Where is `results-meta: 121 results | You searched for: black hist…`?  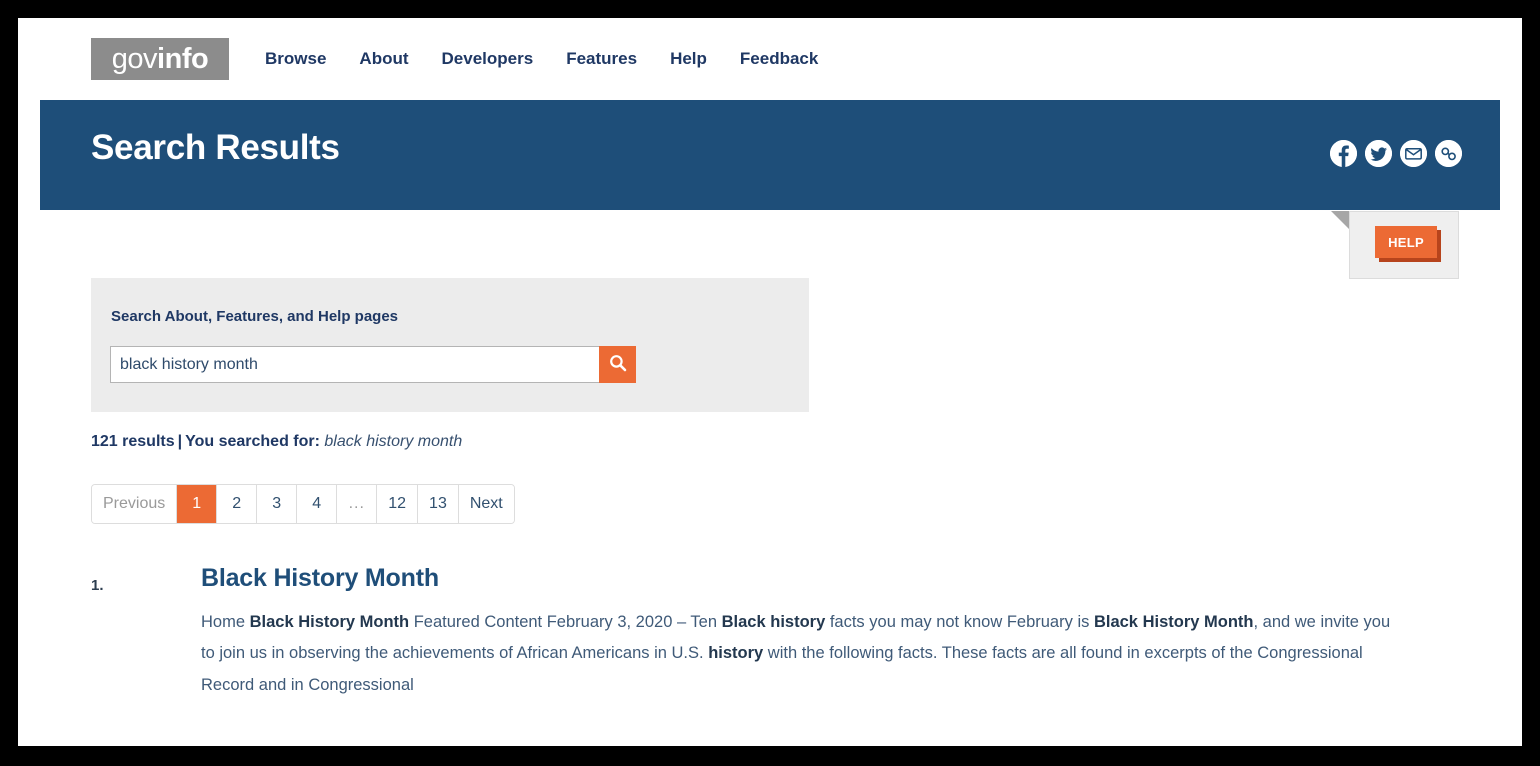 results-meta: 121 results | You searched for: black hist… is located at coordinates (276, 442).